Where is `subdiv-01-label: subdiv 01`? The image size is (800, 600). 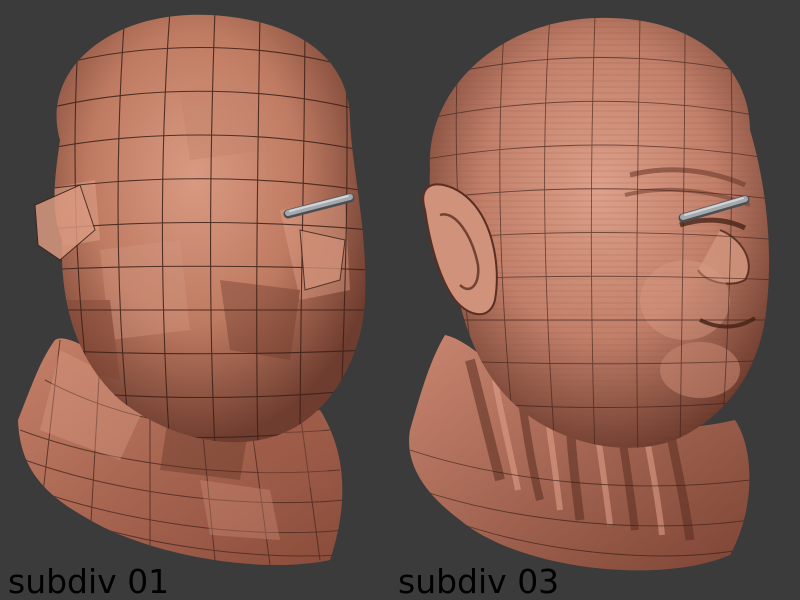
subdiv-01-label: subdiv 01 is located at coordinates (89, 581).